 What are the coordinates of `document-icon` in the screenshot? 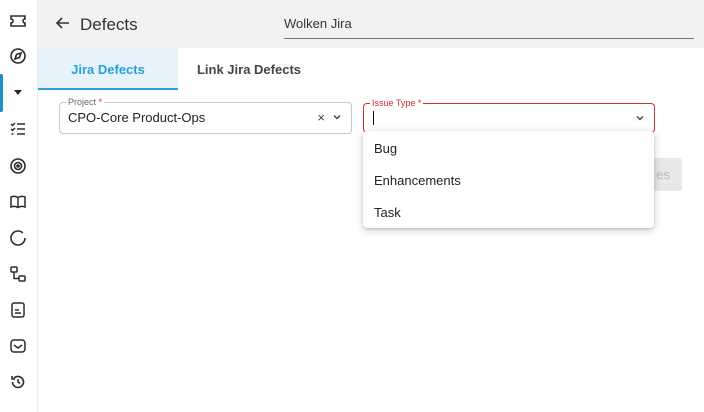 It's located at (18, 310).